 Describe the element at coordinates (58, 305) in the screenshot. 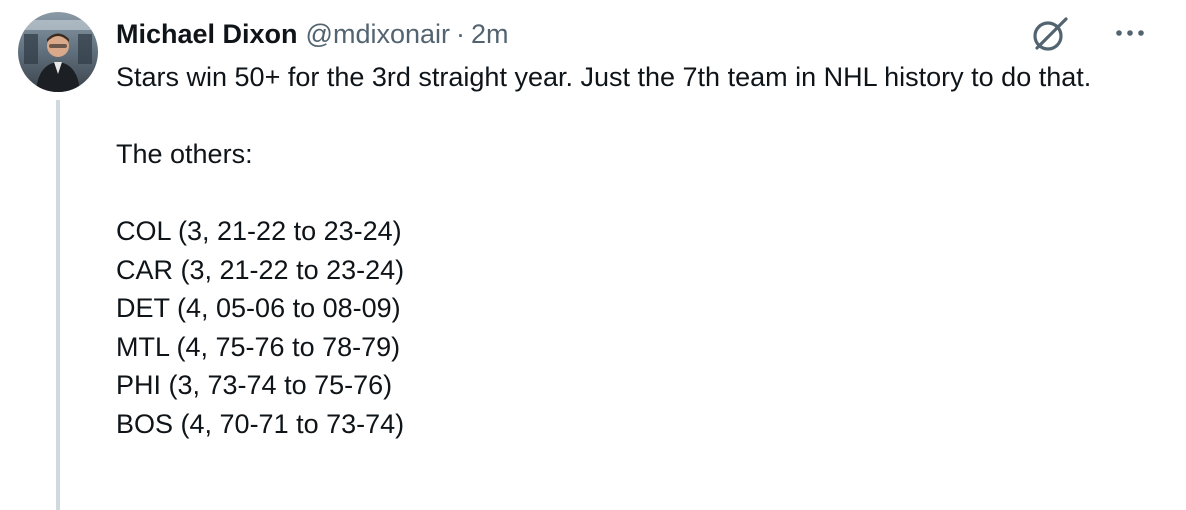

I see `thread-line` at that location.